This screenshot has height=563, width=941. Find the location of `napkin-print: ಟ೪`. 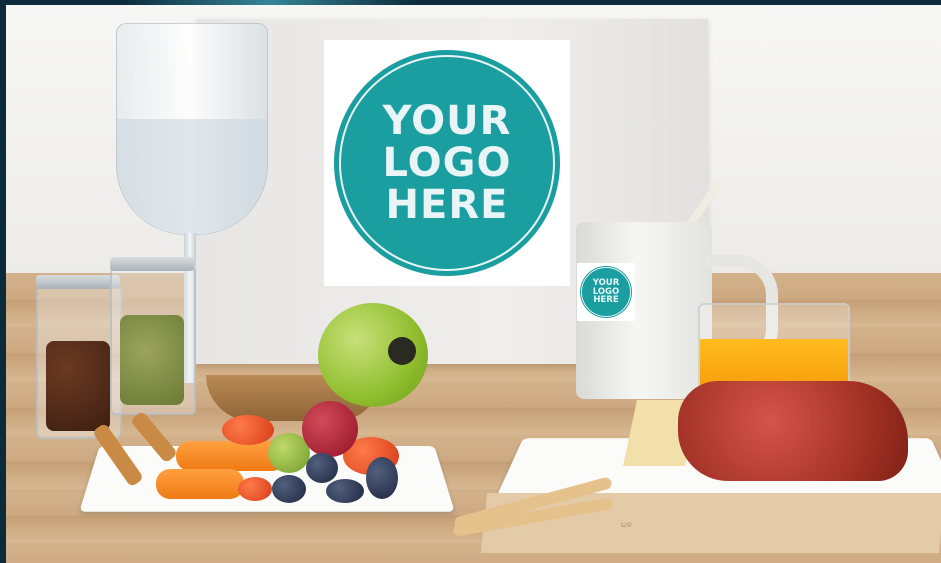

napkin-print: ಟ೪ is located at coordinates (626, 525).